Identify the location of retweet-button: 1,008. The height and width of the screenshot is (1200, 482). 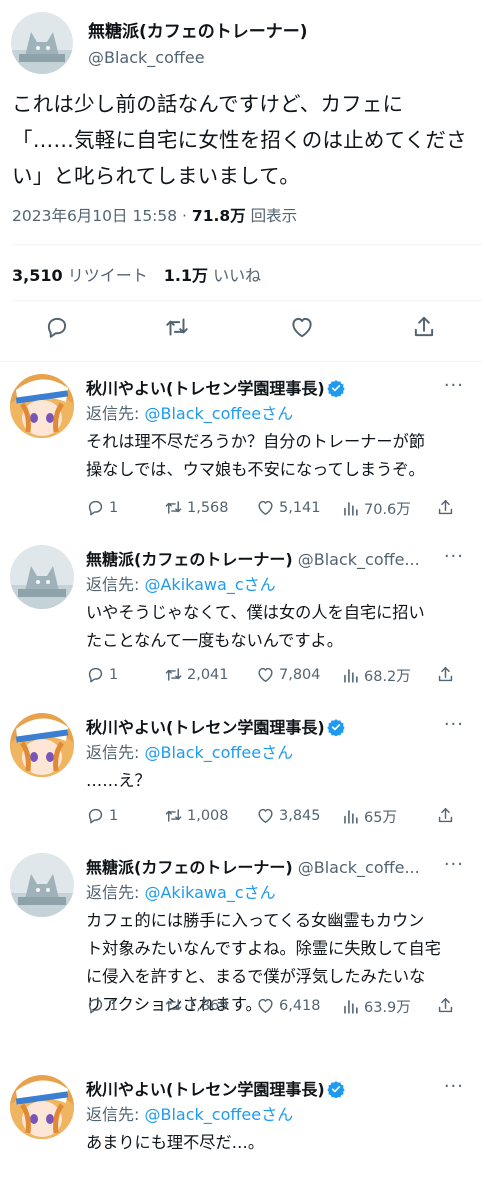
(196, 815).